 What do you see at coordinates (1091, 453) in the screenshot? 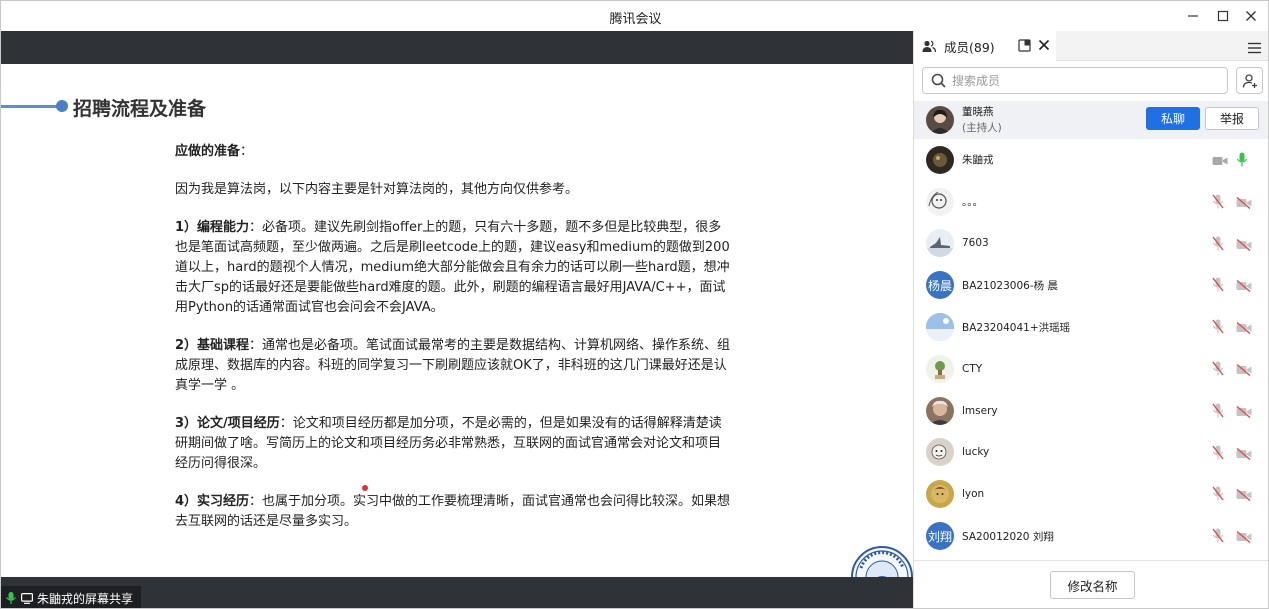
I see `member-row: lucky` at bounding box center [1091, 453].